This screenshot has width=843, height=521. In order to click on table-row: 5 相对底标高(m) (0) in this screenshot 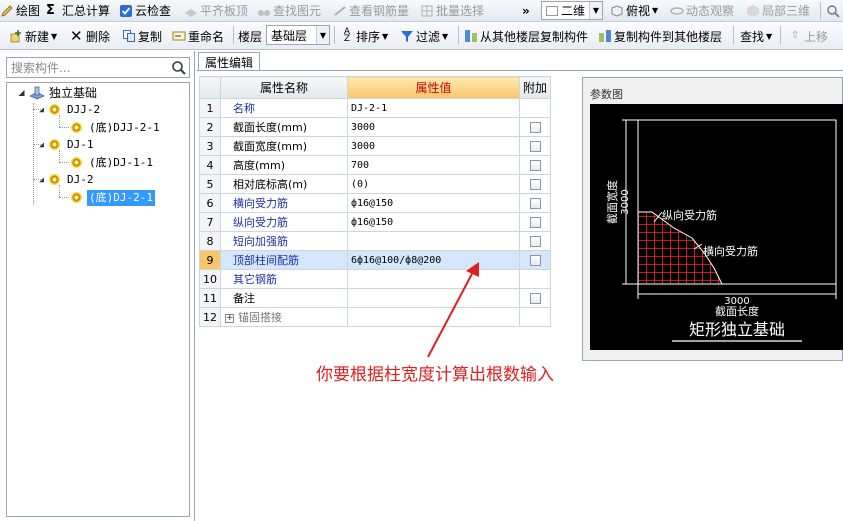, I will do `click(375, 184)`.